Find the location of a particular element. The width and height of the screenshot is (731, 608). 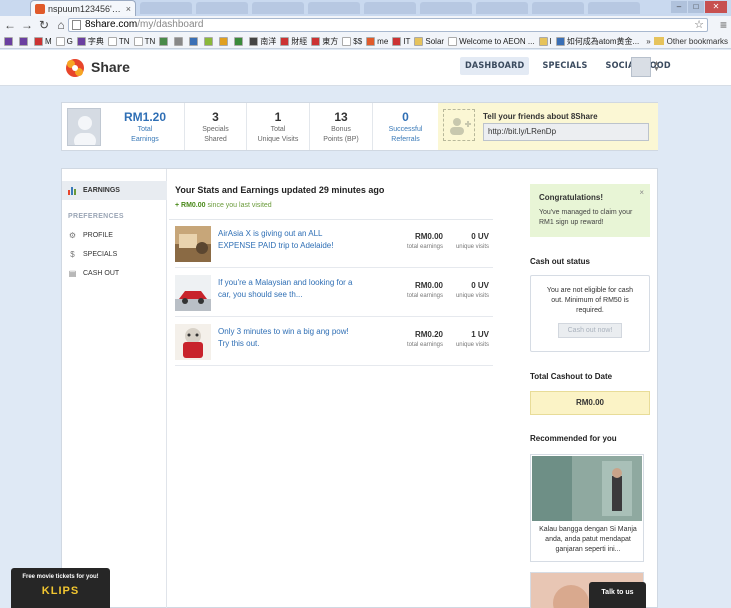

bookmark-item: me is located at coordinates (377, 41).